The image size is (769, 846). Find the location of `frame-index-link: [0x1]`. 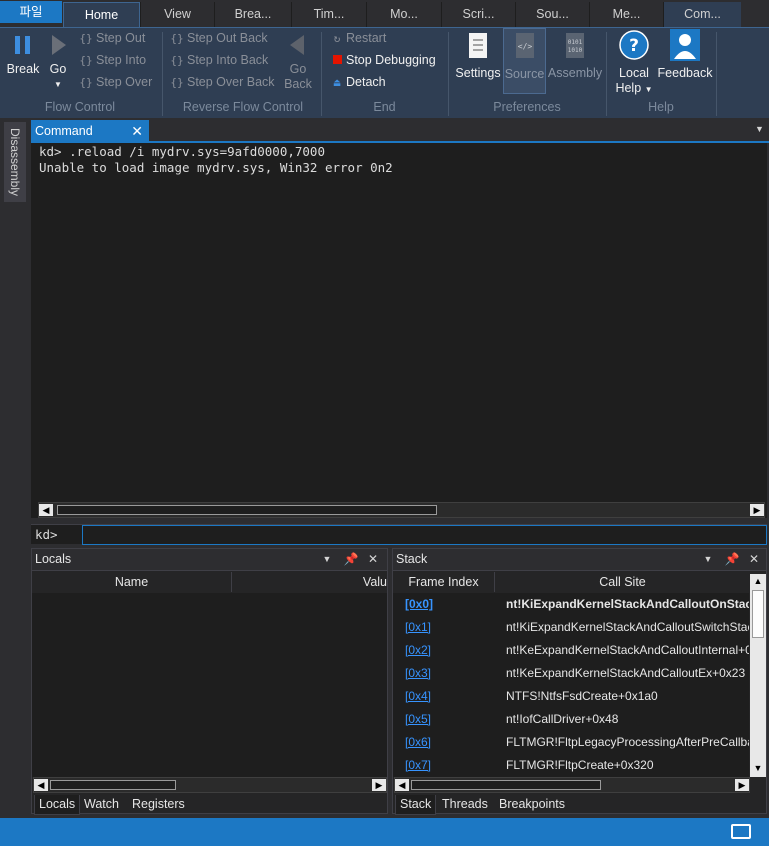

frame-index-link: [0x1] is located at coordinates (418, 627).